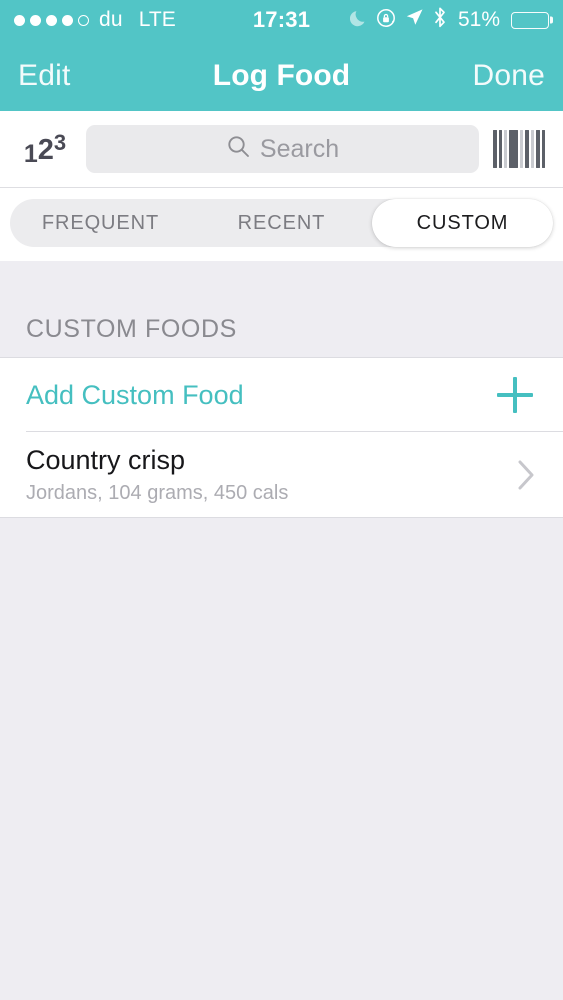 This screenshot has width=563, height=1000. Describe the element at coordinates (259, 395) in the screenshot. I see `add-custom-food-text: Add Custom Food` at that location.